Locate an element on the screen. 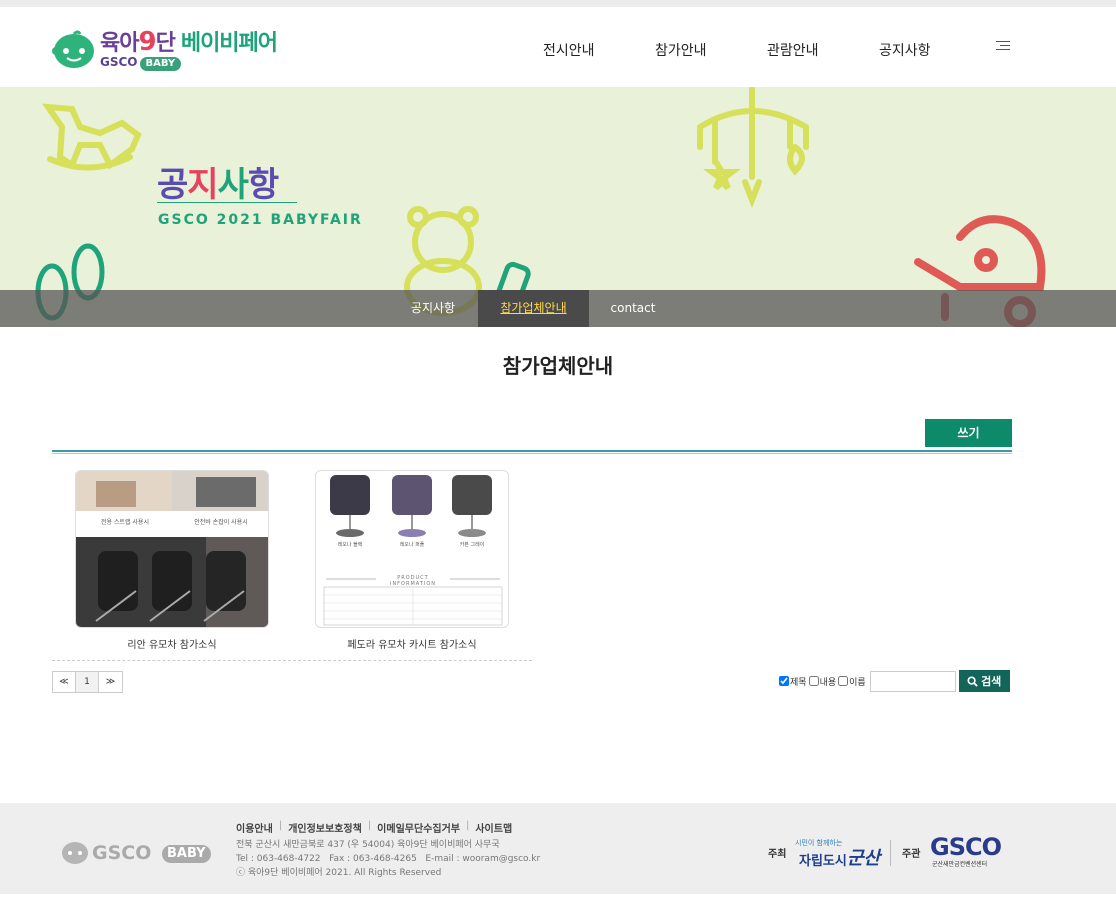 This screenshot has width=1116, height=916. logo-title: 육아9단 베이비페어 is located at coordinates (189, 41).